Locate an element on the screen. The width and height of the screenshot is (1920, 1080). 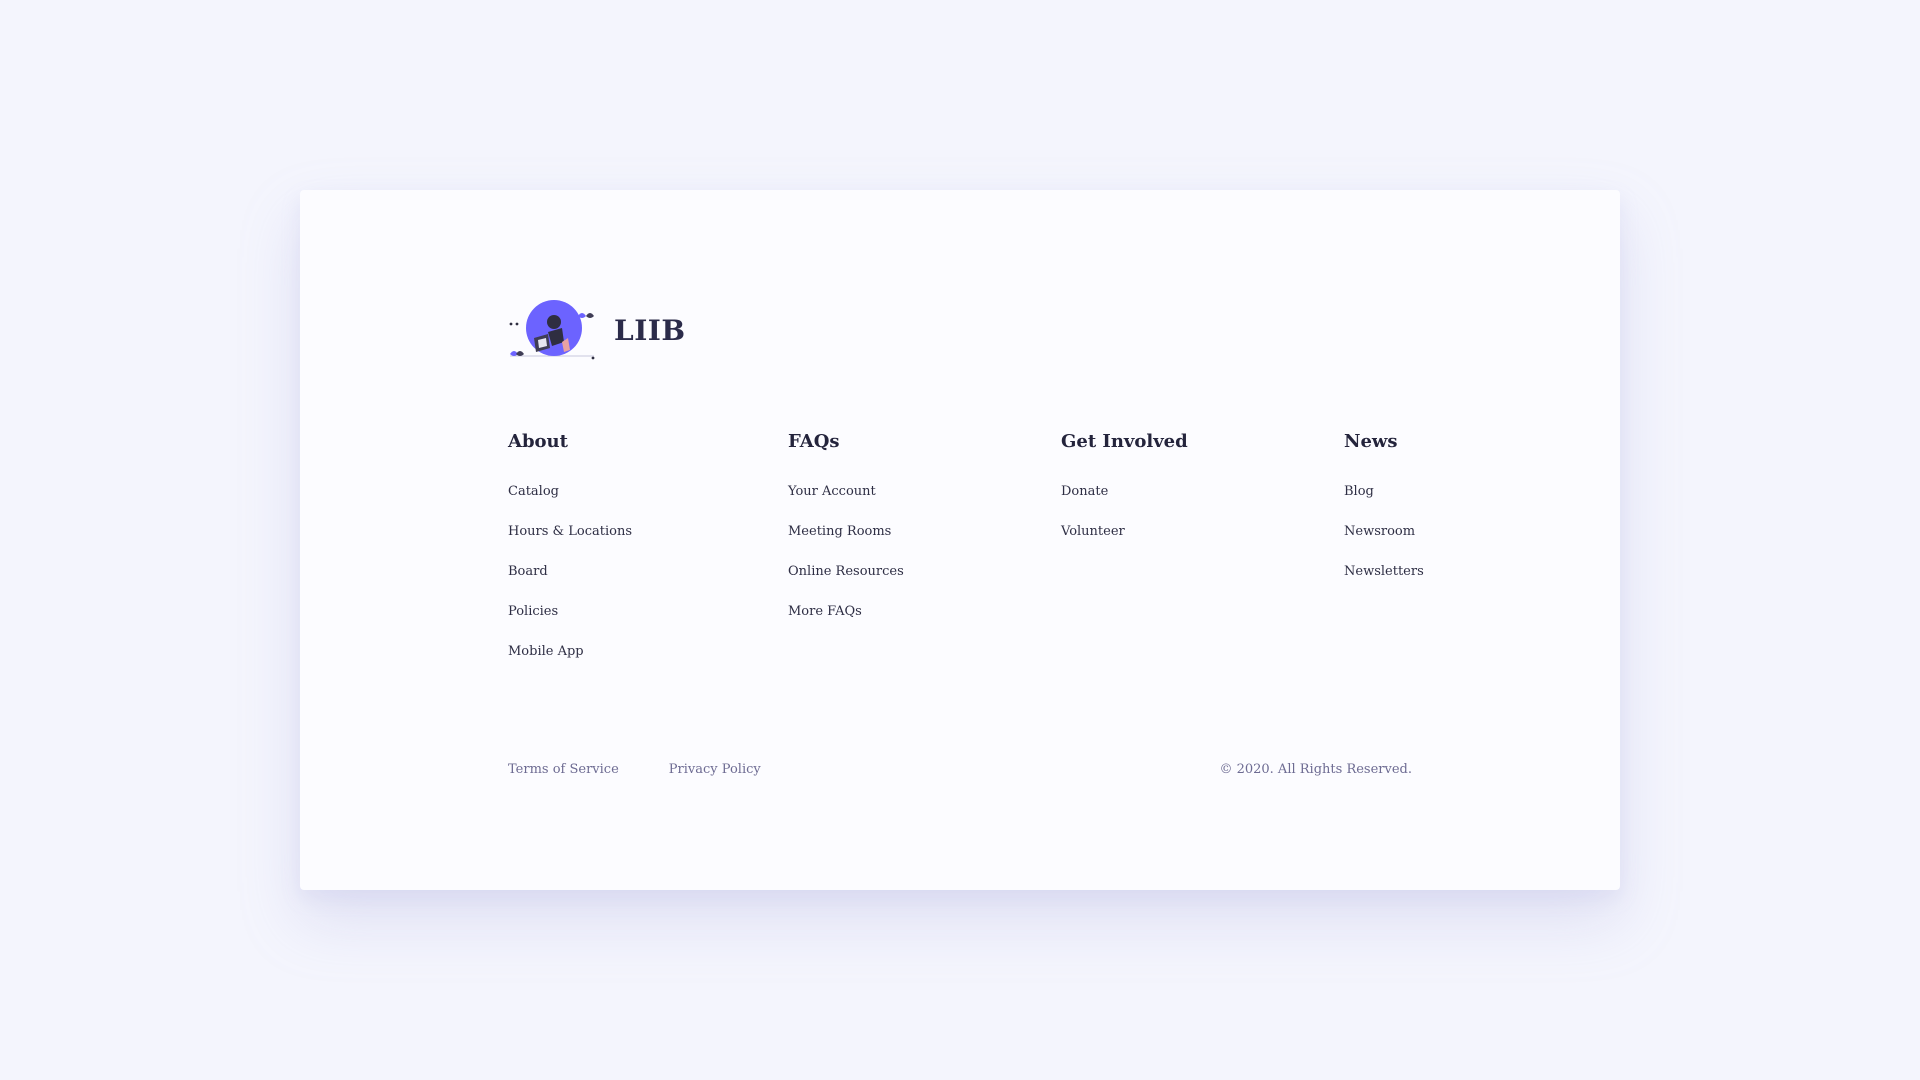
link-policies: Policies is located at coordinates (570, 622).